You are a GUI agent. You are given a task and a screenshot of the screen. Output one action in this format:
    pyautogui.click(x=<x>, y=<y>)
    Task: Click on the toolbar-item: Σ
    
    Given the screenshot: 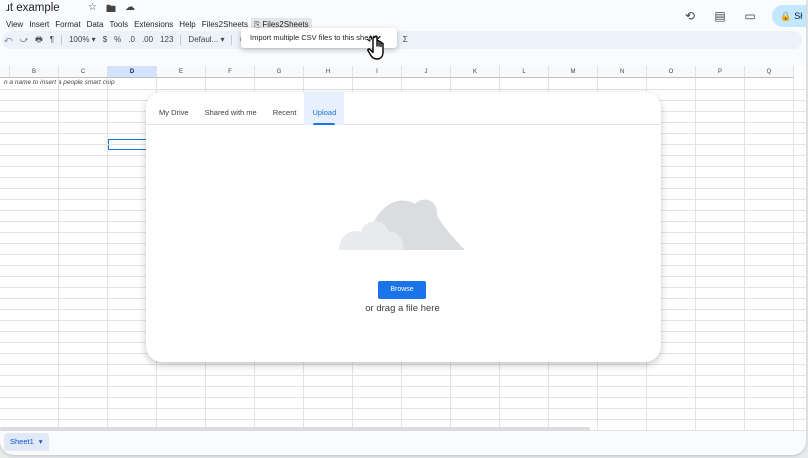 What is the action you would take?
    pyautogui.click(x=405, y=40)
    